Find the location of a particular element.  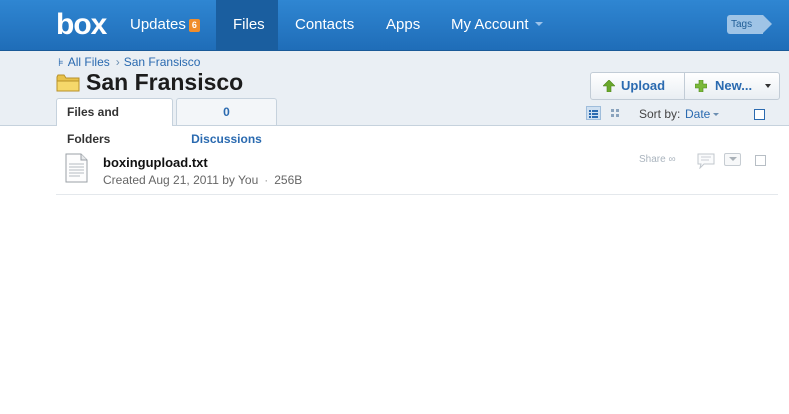

list-view-icon is located at coordinates (593, 113).